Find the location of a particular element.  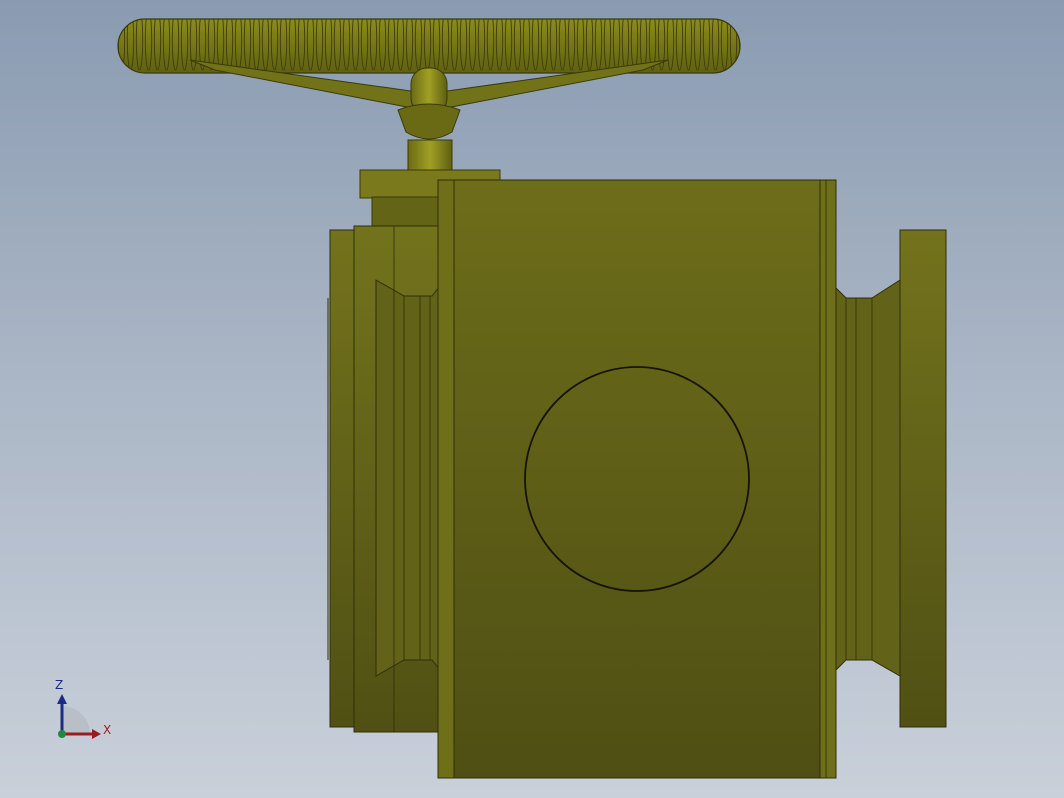

orientation-triad: Z X is located at coordinates (85, 711).